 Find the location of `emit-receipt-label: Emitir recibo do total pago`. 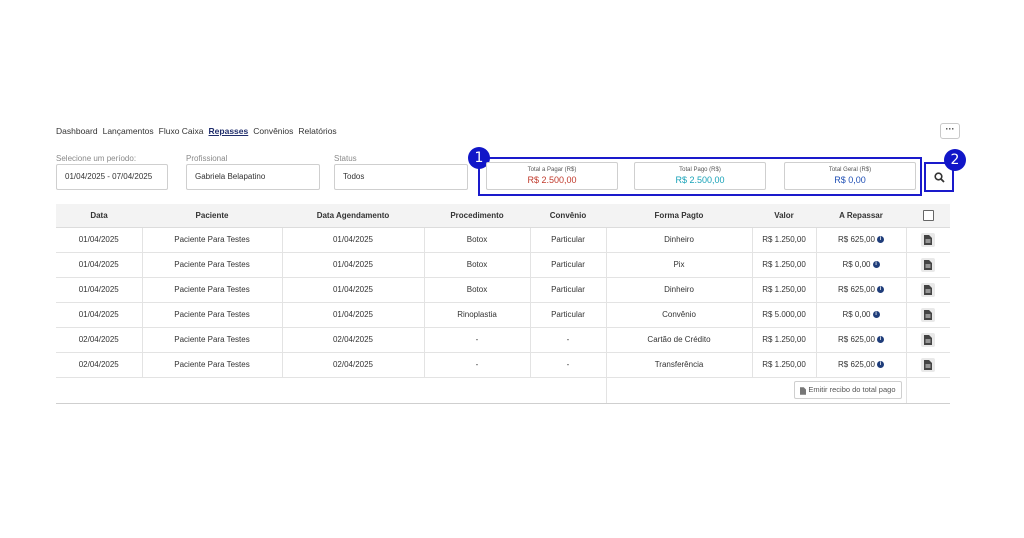

emit-receipt-label: Emitir recibo do total pago is located at coordinates (852, 390).